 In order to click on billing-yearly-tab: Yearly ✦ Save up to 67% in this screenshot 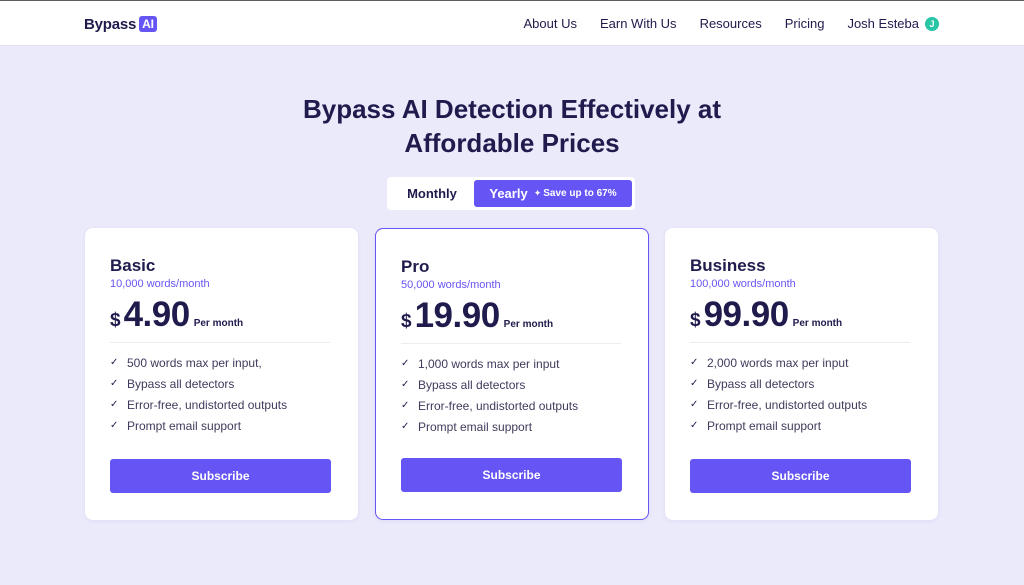, I will do `click(553, 193)`.